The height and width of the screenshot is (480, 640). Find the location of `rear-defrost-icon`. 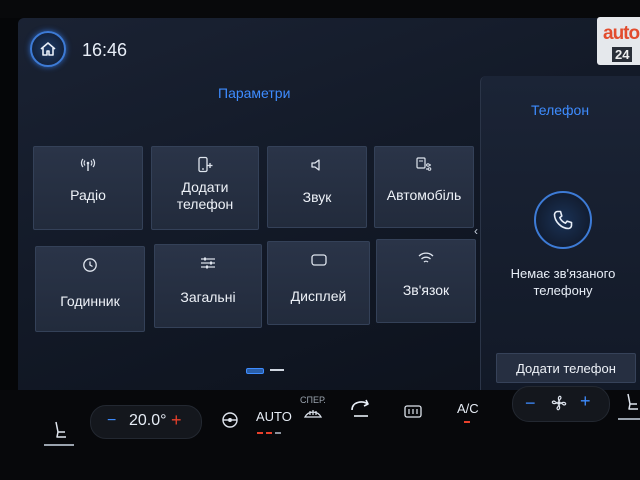

rear-defrost-icon is located at coordinates (413, 412).